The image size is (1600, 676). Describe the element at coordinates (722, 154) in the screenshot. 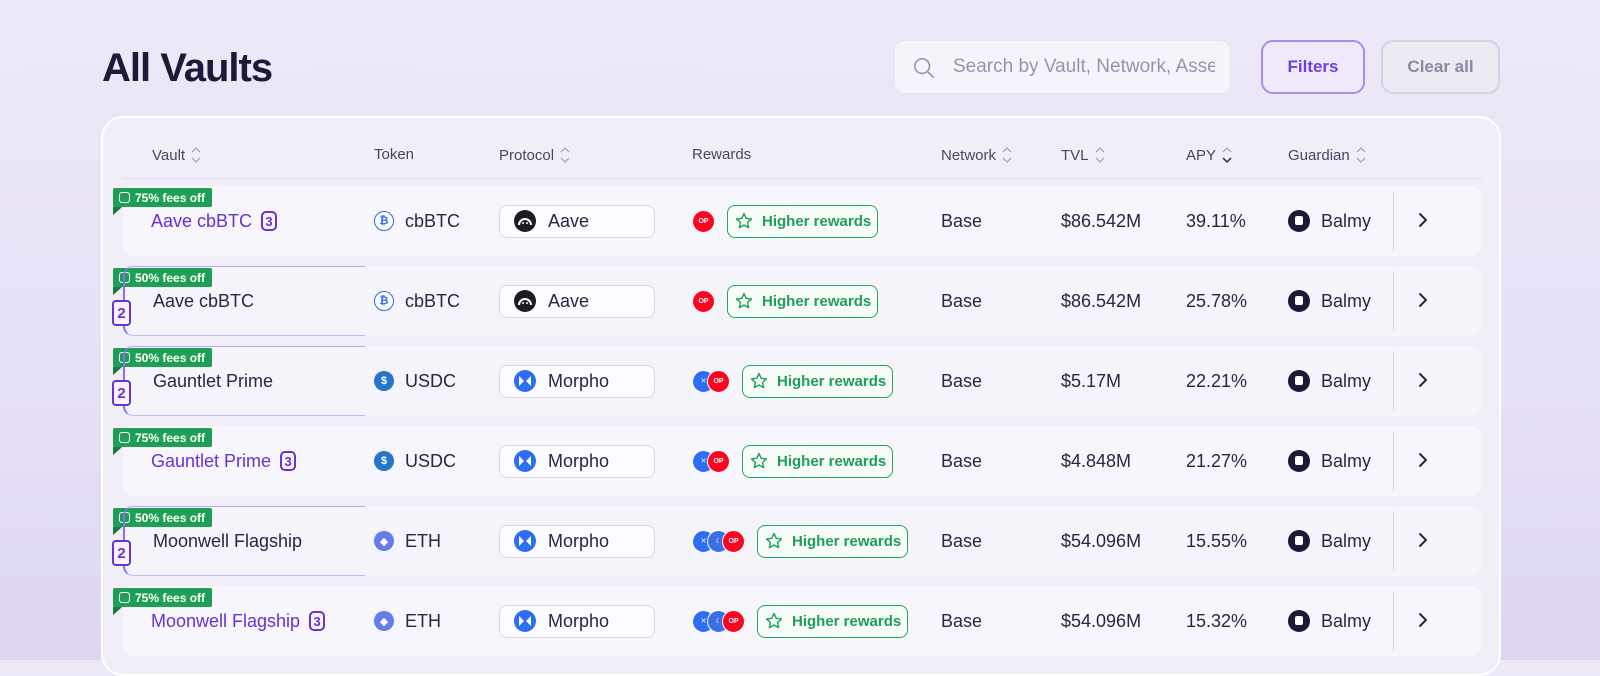

I see `header-rewards: Rewards` at that location.